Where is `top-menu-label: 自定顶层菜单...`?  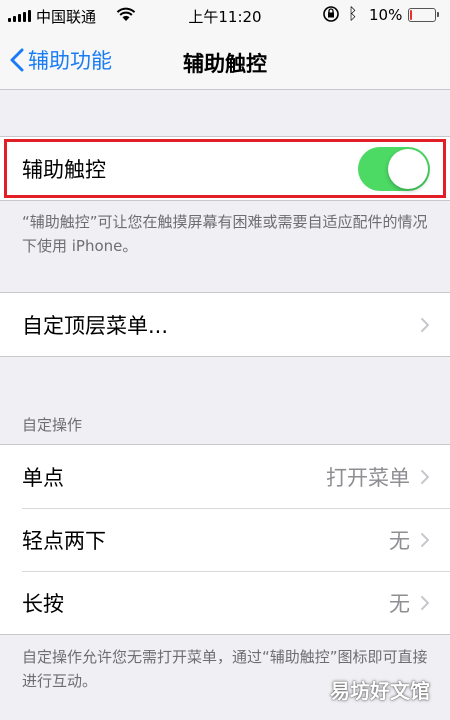
top-menu-label: 自定顶层菜单... is located at coordinates (95, 325).